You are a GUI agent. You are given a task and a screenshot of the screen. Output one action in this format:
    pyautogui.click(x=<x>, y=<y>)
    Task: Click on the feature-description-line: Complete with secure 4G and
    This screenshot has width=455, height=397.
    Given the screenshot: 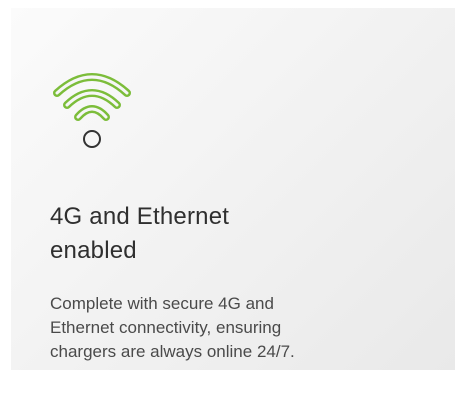 What is the action you would take?
    pyautogui.click(x=162, y=303)
    